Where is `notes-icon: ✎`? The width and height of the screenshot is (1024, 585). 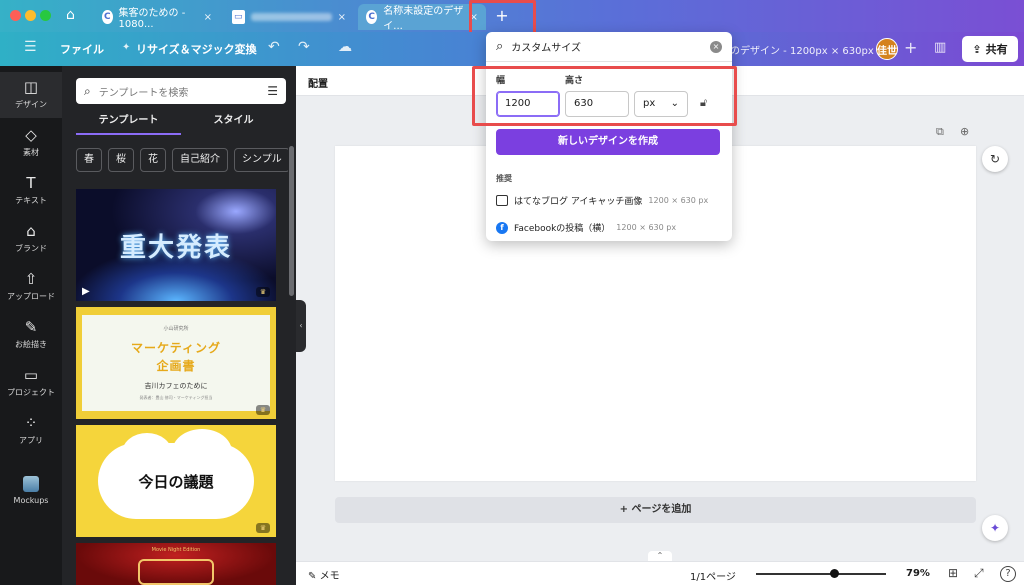
notes-icon: ✎ is located at coordinates (312, 576).